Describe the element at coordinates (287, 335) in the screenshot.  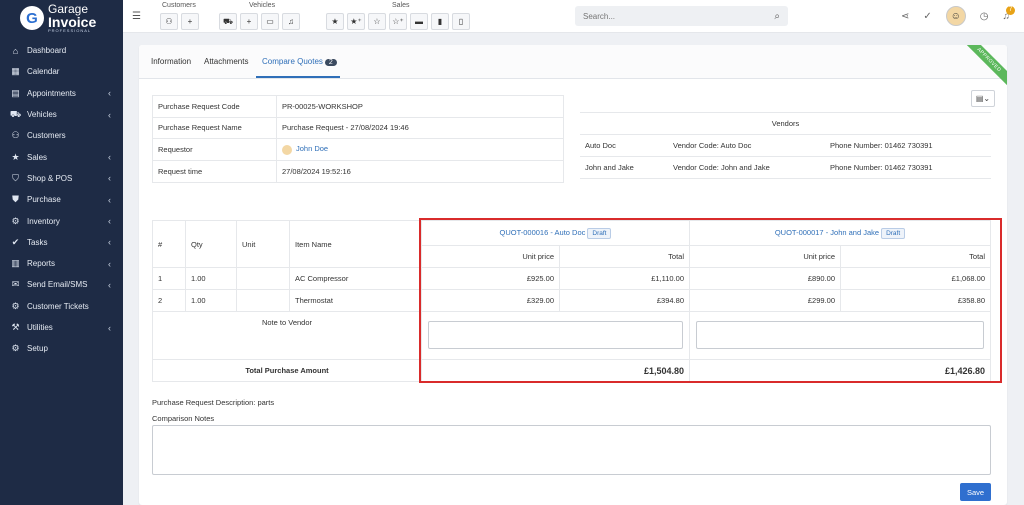
I see `note-to-vendor-label: Note to Vendor` at that location.